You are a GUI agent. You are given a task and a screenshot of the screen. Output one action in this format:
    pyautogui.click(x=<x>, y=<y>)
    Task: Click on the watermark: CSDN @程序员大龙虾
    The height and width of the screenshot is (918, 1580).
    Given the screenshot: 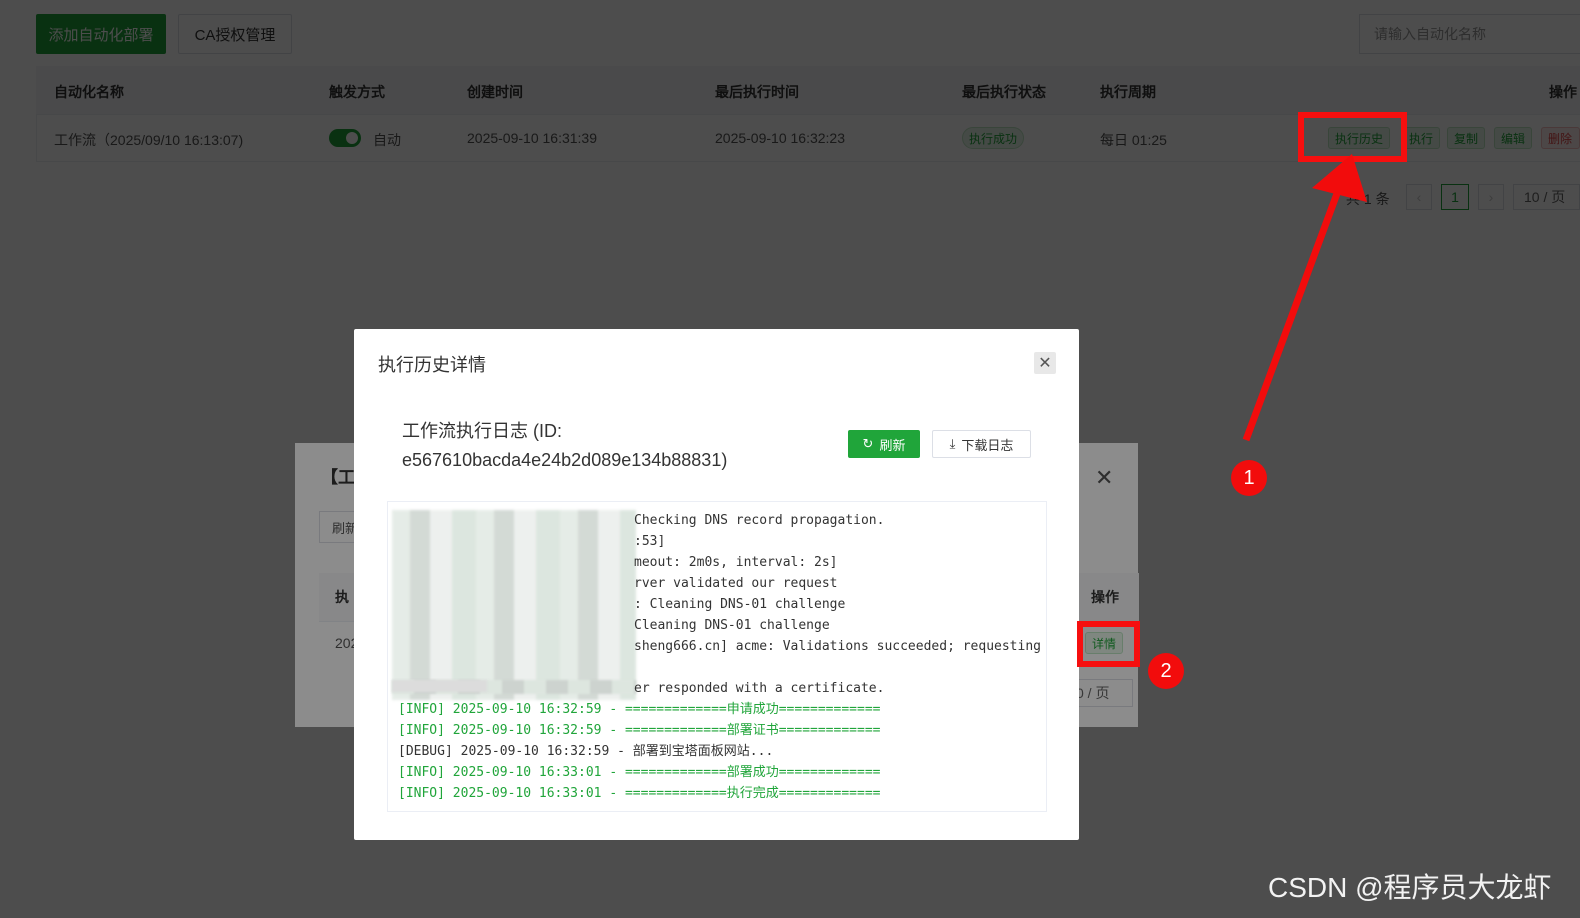 What is the action you would take?
    pyautogui.click(x=1410, y=887)
    